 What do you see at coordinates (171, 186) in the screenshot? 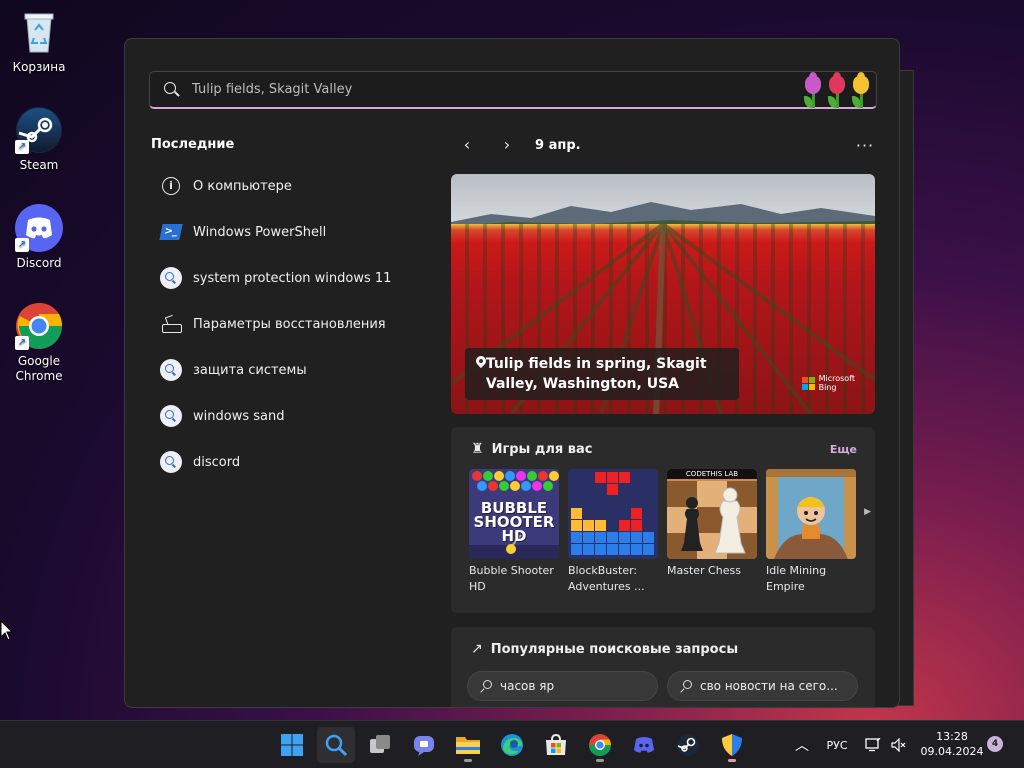
I see `info-icon: i` at bounding box center [171, 186].